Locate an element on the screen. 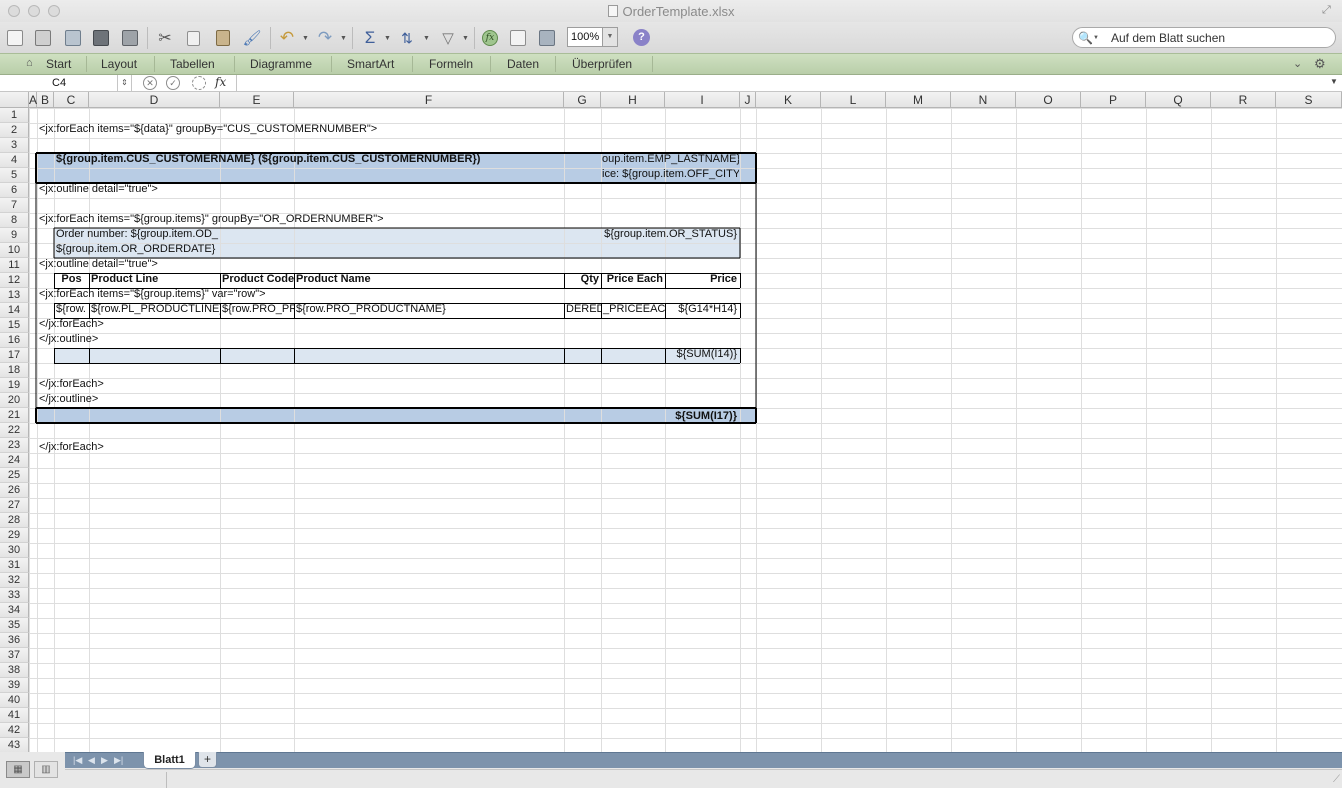 This screenshot has height=788, width=1342. column-header-R: R is located at coordinates (1243, 100).